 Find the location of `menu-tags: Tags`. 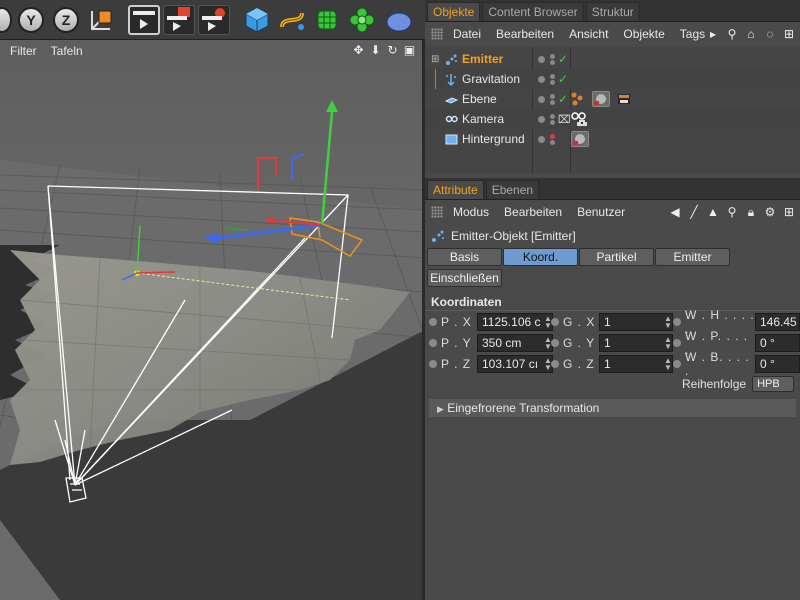

menu-tags: Tags is located at coordinates (692, 34).